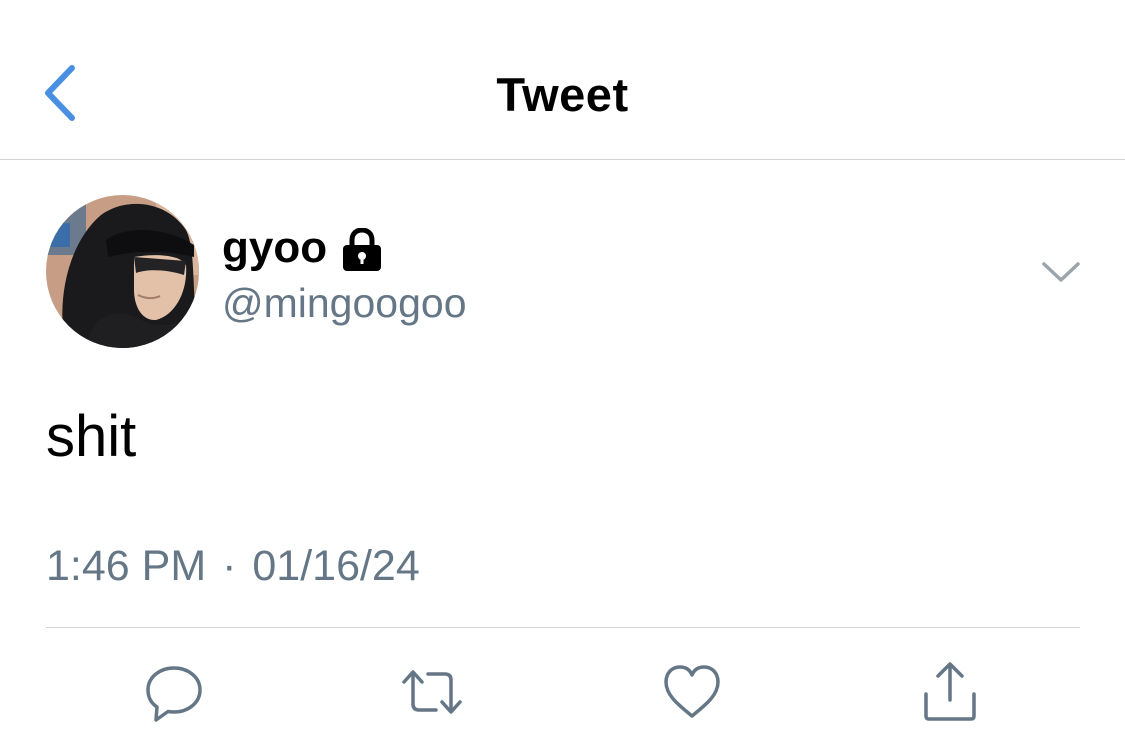 This screenshot has height=752, width=1125. I want to click on display-name: gyoo, so click(275, 247).